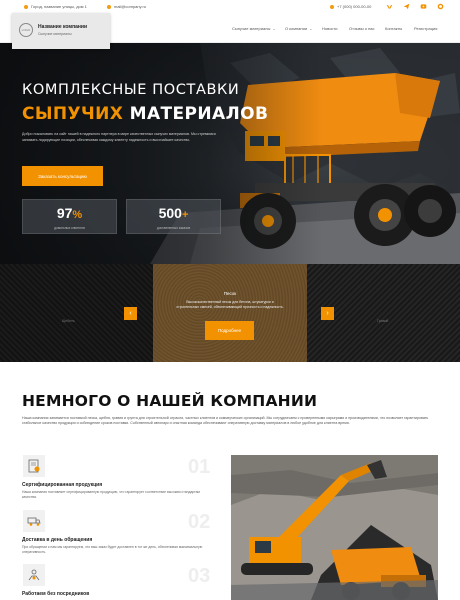 The width and height of the screenshot is (460, 600). I want to click on stat-card-orders: 500+ доставленных заказов, so click(173, 216).